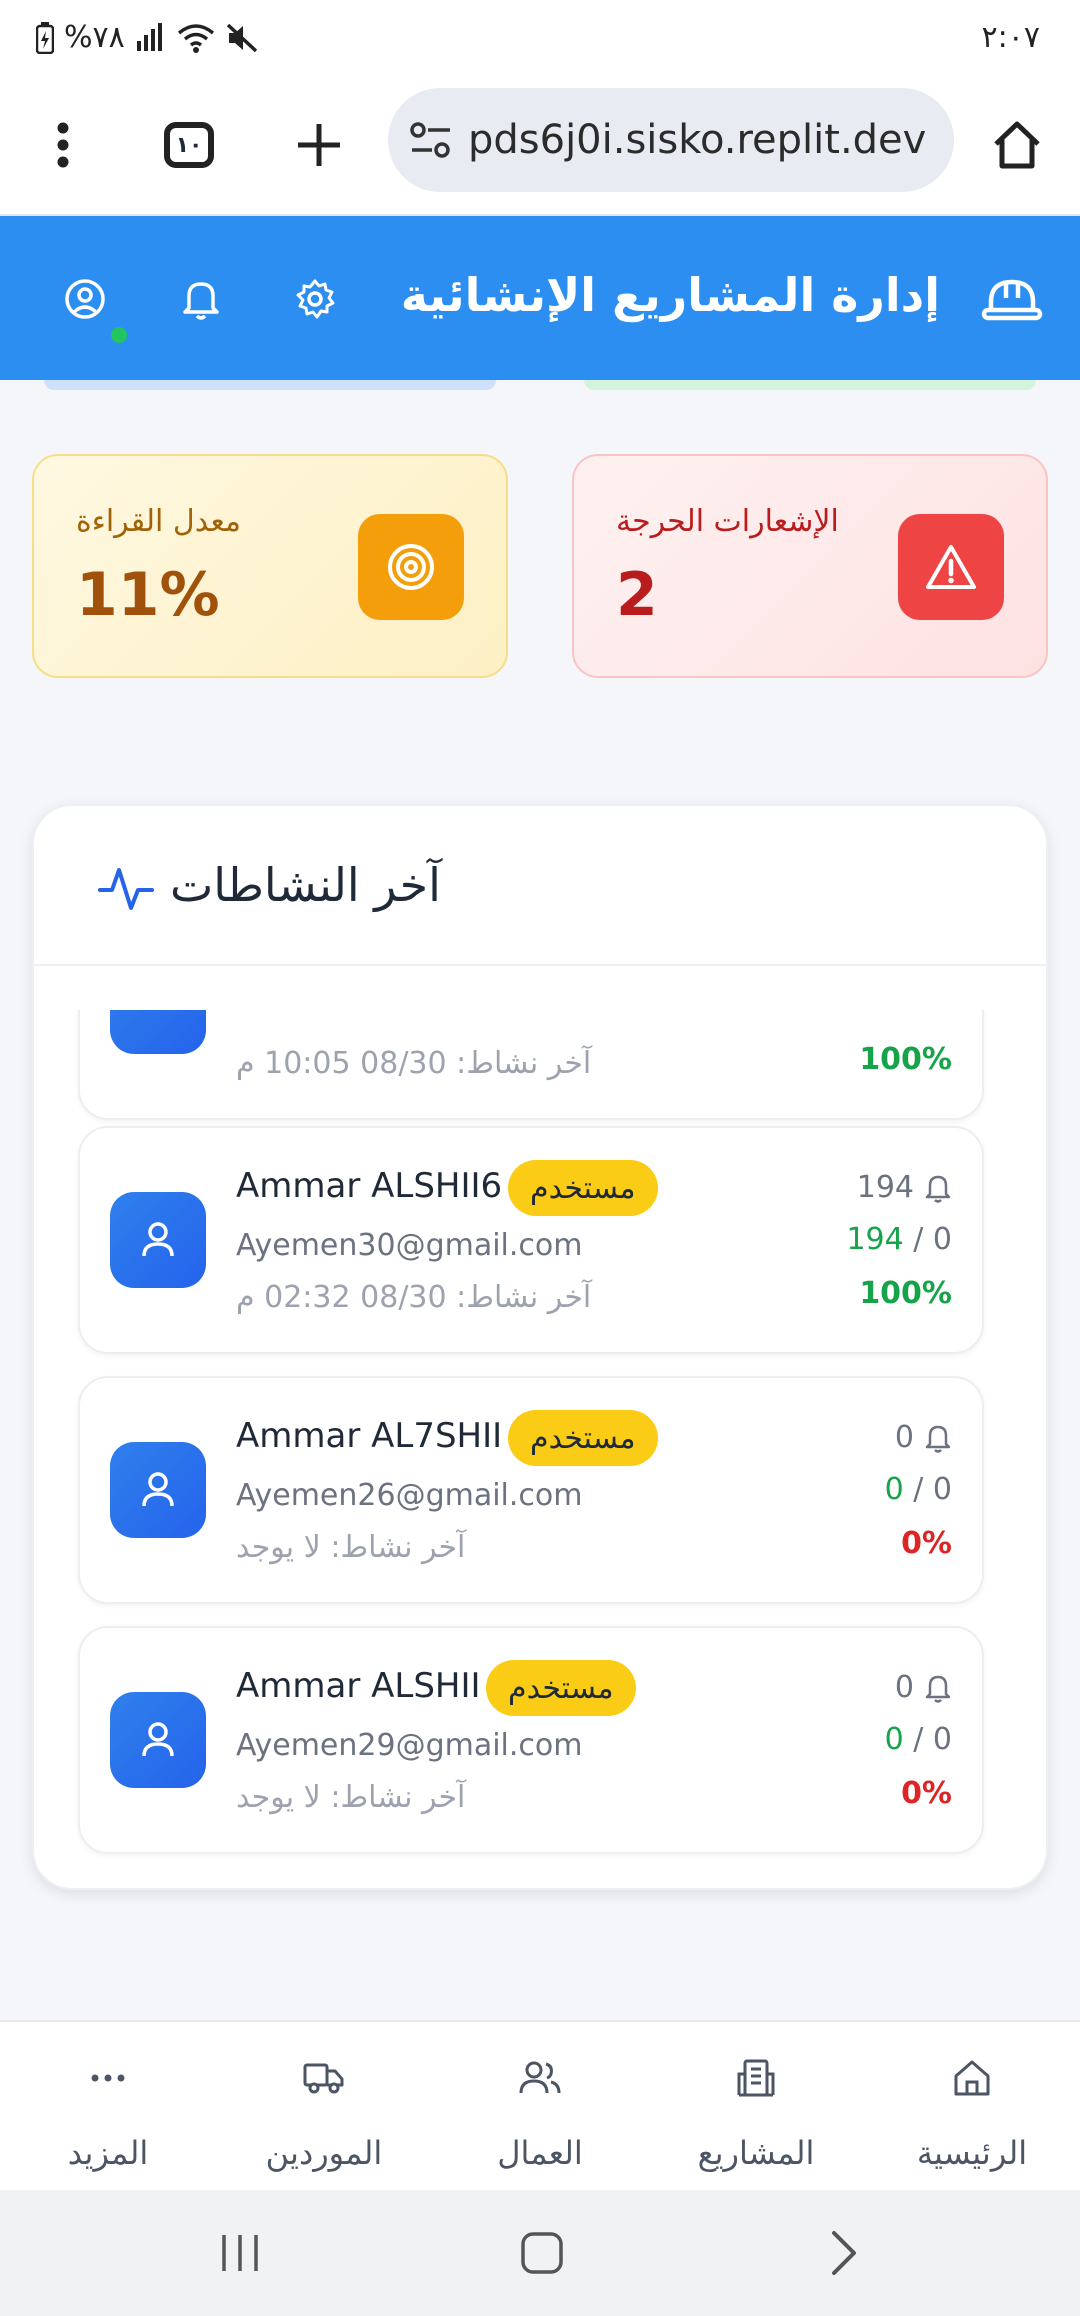 The width and height of the screenshot is (1080, 2316). I want to click on hard-hat-icon, so click(1012, 299).